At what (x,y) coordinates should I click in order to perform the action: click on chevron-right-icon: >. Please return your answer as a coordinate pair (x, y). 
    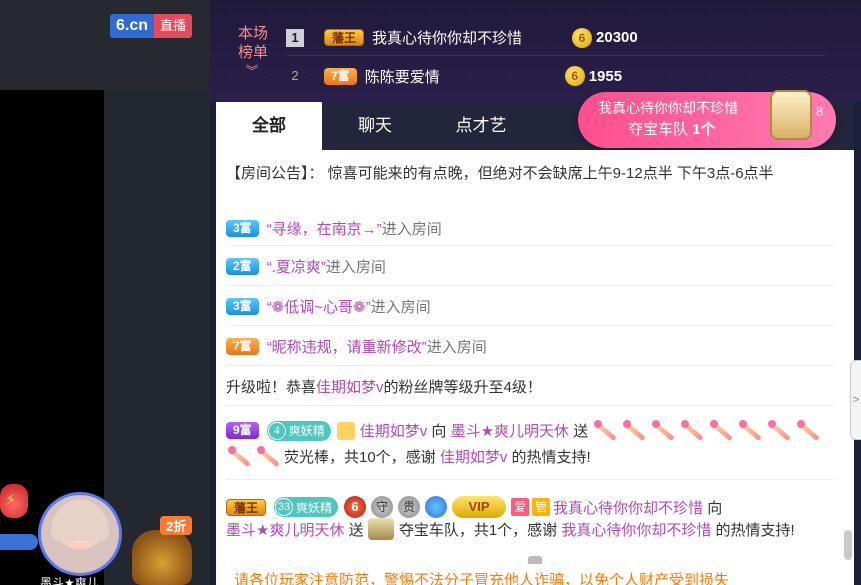
    Looking at the image, I should click on (855, 400).